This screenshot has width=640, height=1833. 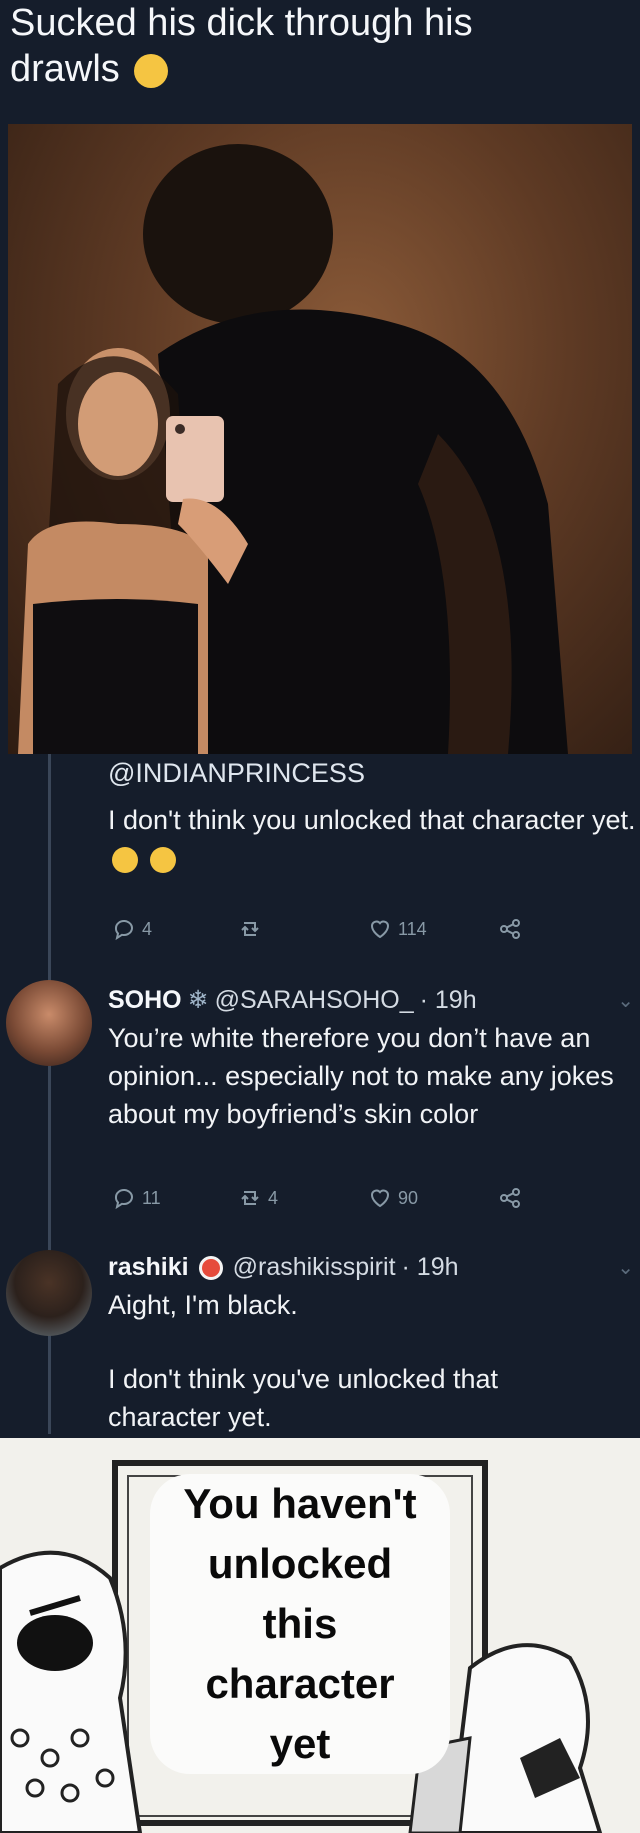 I want to click on reply-count: 4, so click(x=147, y=928).